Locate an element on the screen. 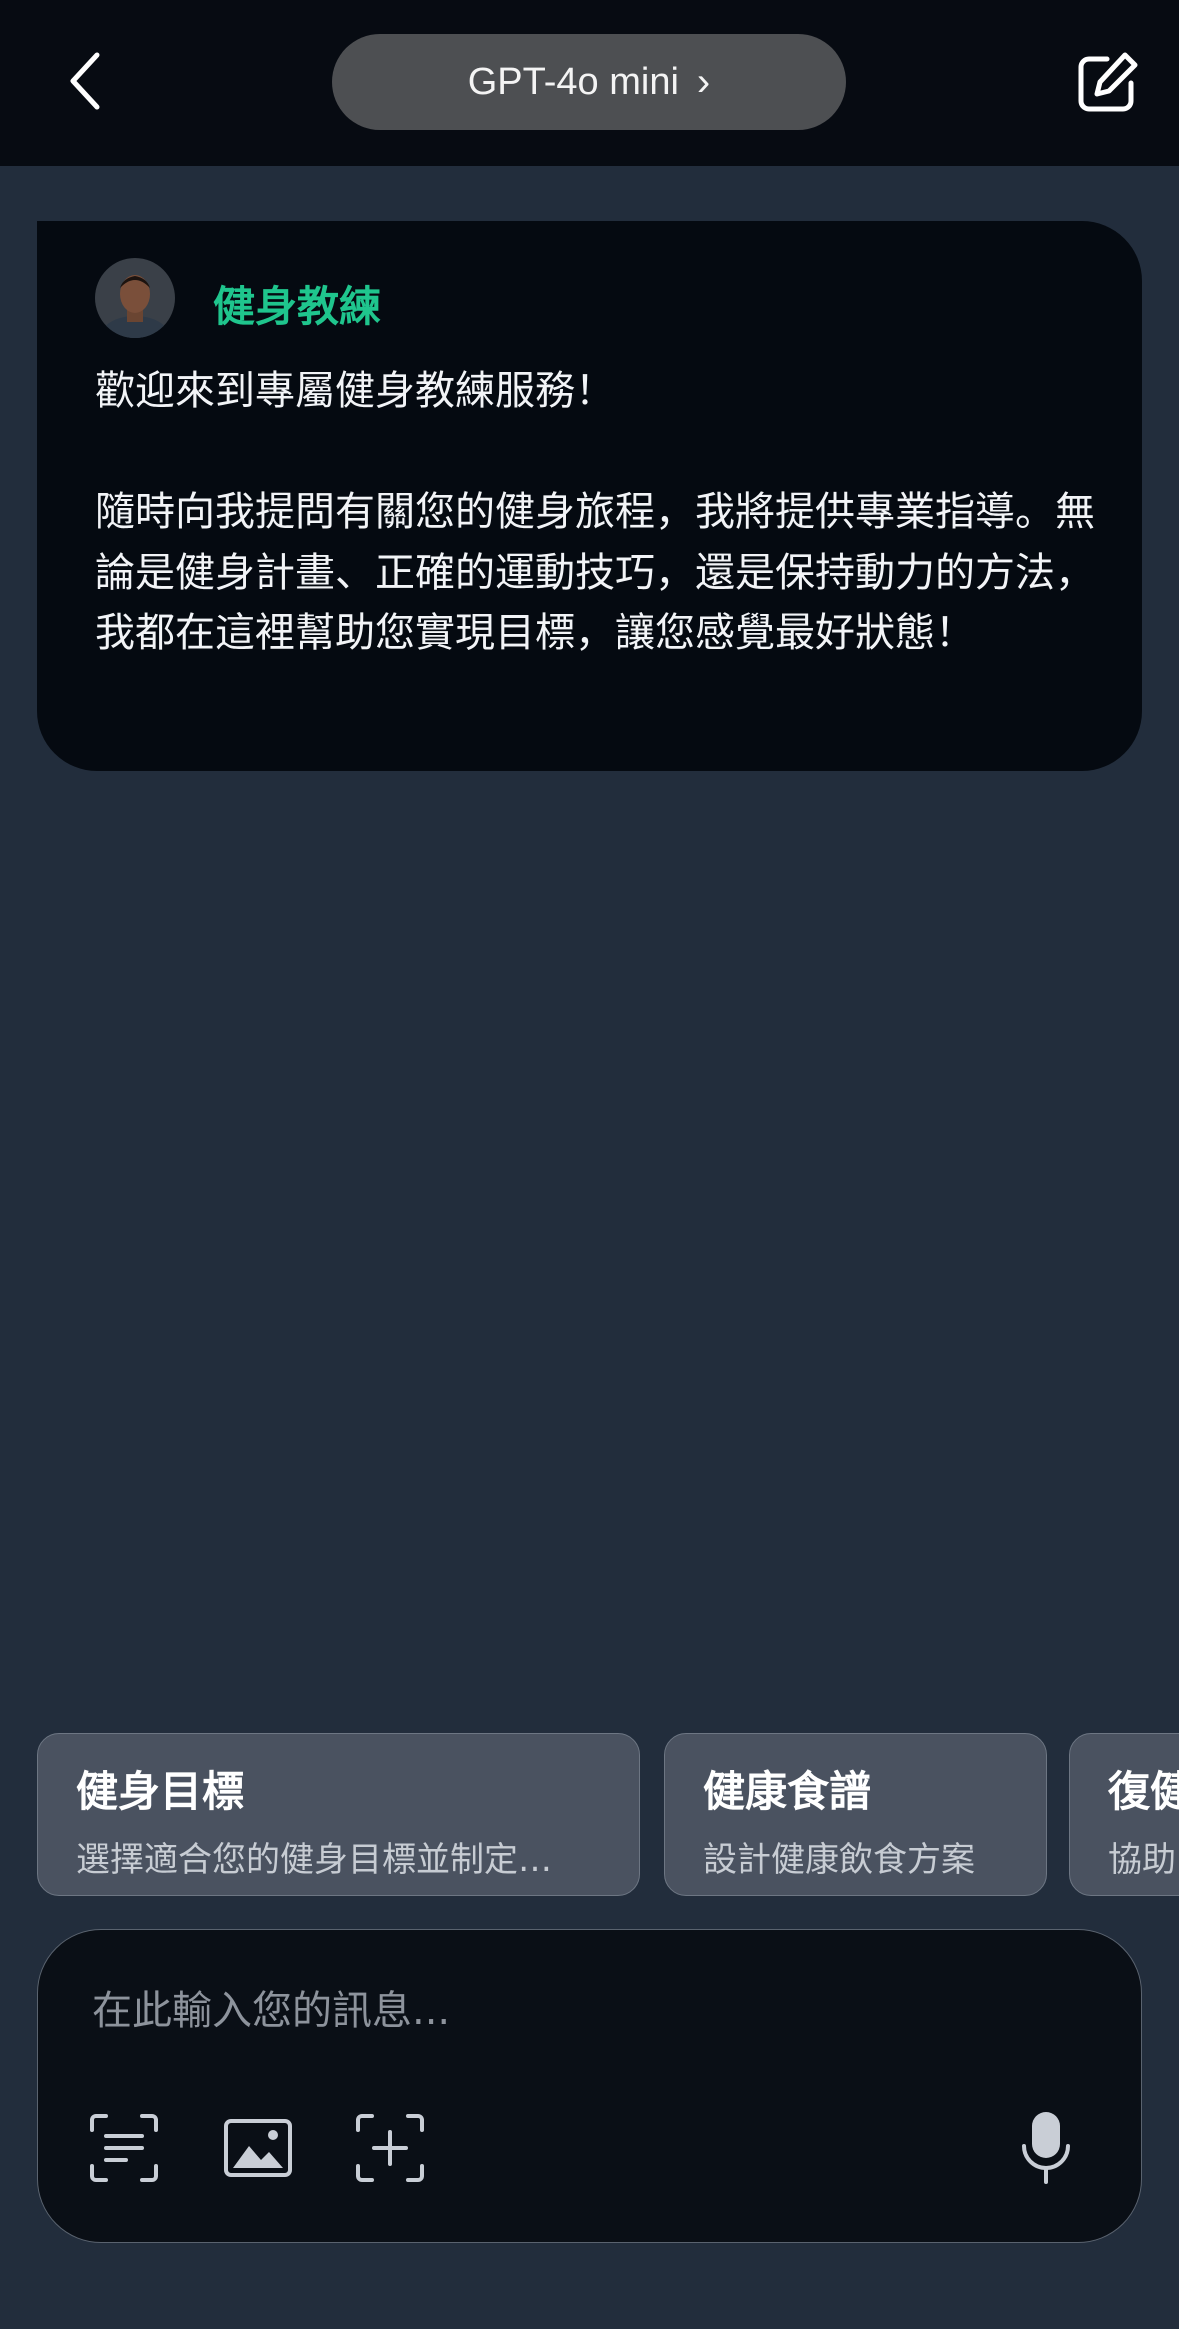  chevron-left-icon is located at coordinates (85, 81).